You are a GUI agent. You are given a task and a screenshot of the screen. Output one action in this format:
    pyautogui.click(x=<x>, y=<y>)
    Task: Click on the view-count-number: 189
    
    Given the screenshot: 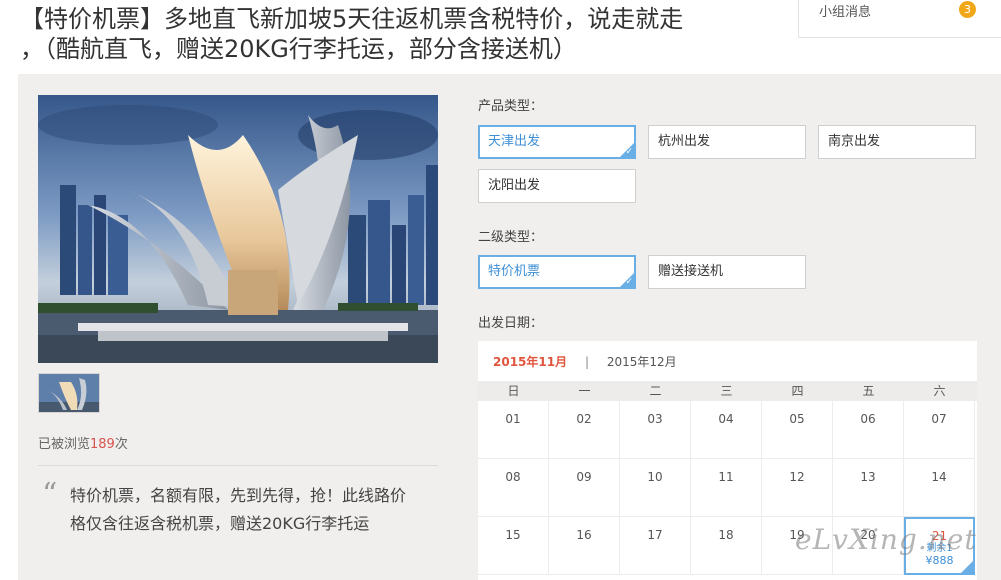 What is the action you would take?
    pyautogui.click(x=102, y=444)
    